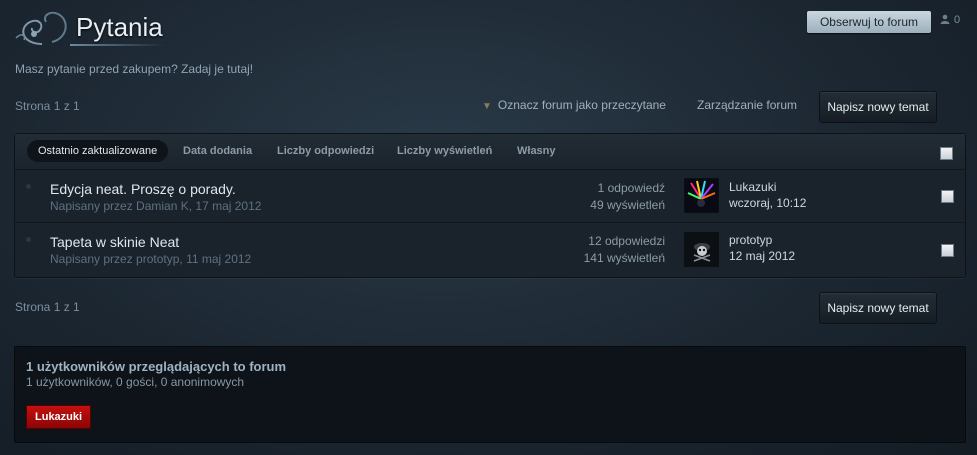  Describe the element at coordinates (581, 105) in the screenshot. I see `mark-read-label: Oznacz forum jako przeczytane` at that location.